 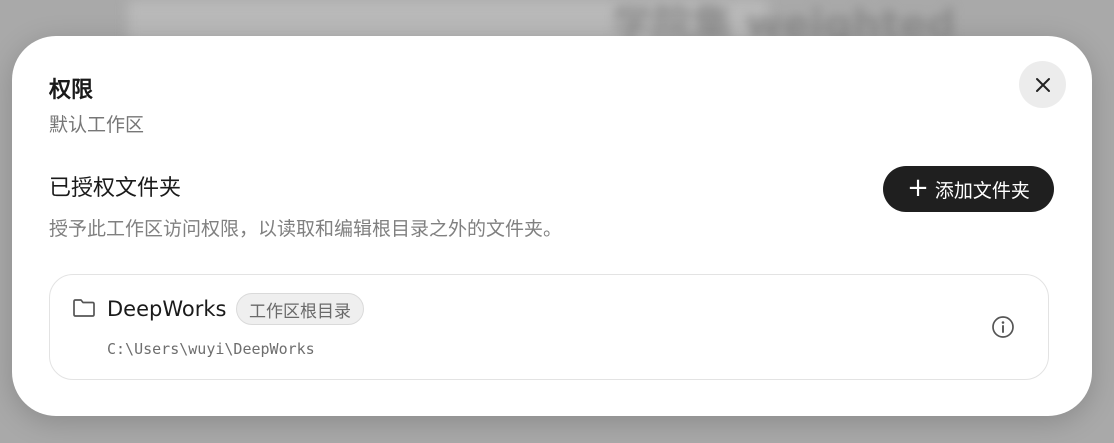 I want to click on plus-icon: +, so click(x=918, y=187).